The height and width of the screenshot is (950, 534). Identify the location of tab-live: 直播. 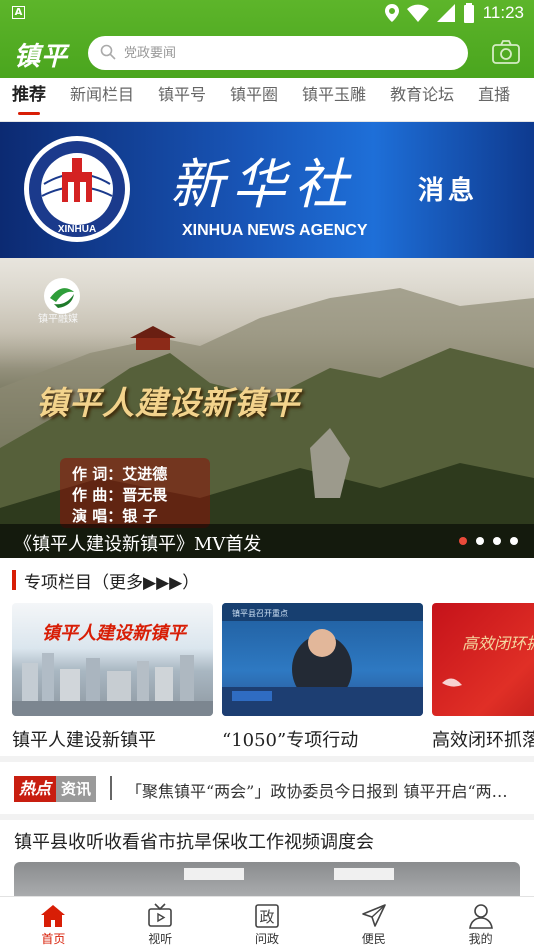
(494, 99).